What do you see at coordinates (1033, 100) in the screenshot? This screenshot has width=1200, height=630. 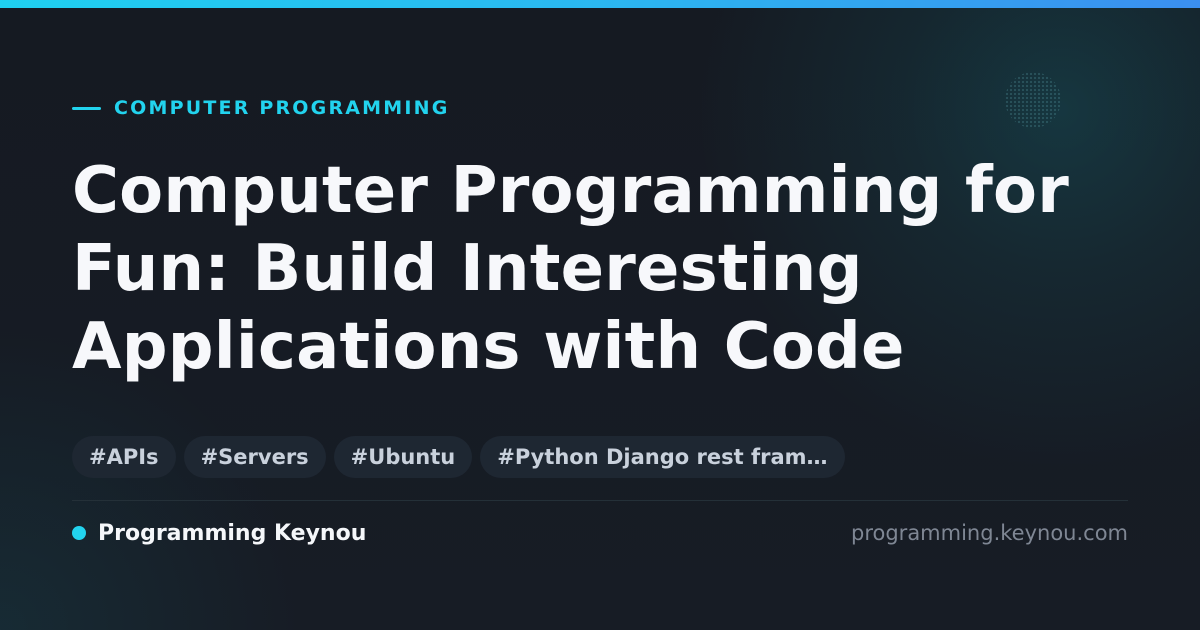 I see `dot-pattern-decoration` at bounding box center [1033, 100].